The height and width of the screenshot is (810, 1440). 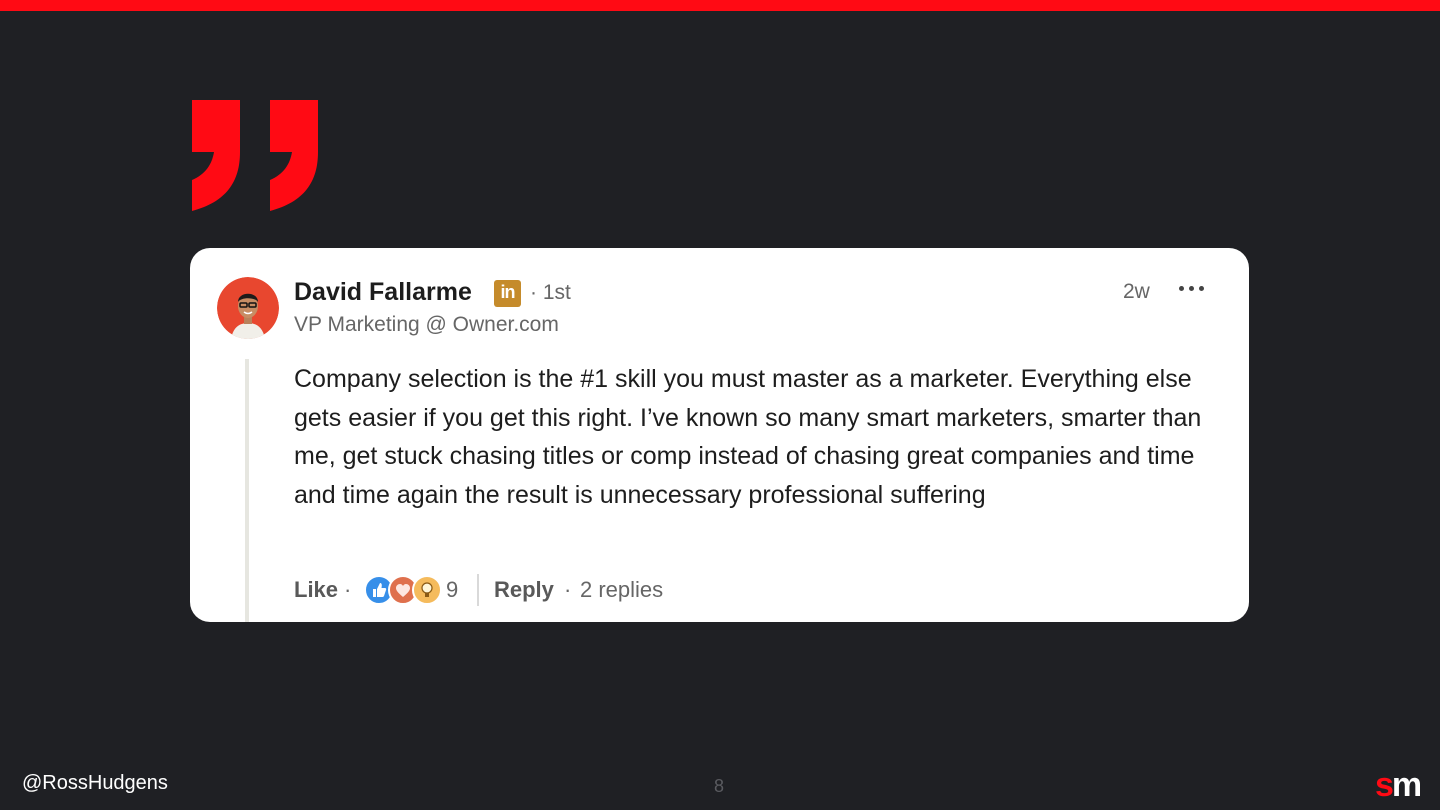 I want to click on author-handle: @RossHudgens, so click(x=95, y=783).